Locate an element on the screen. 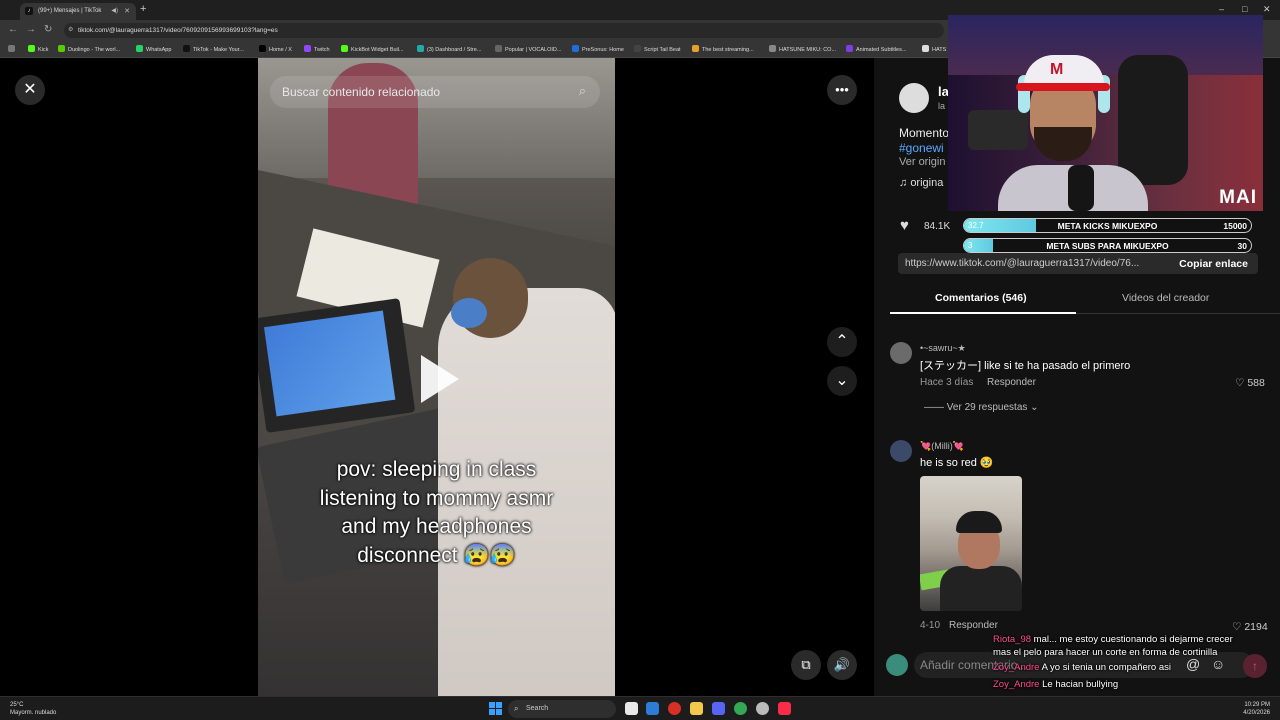 Image resolution: width=1280 pixels, height=720 pixels. more-options-button: ••• is located at coordinates (842, 90).